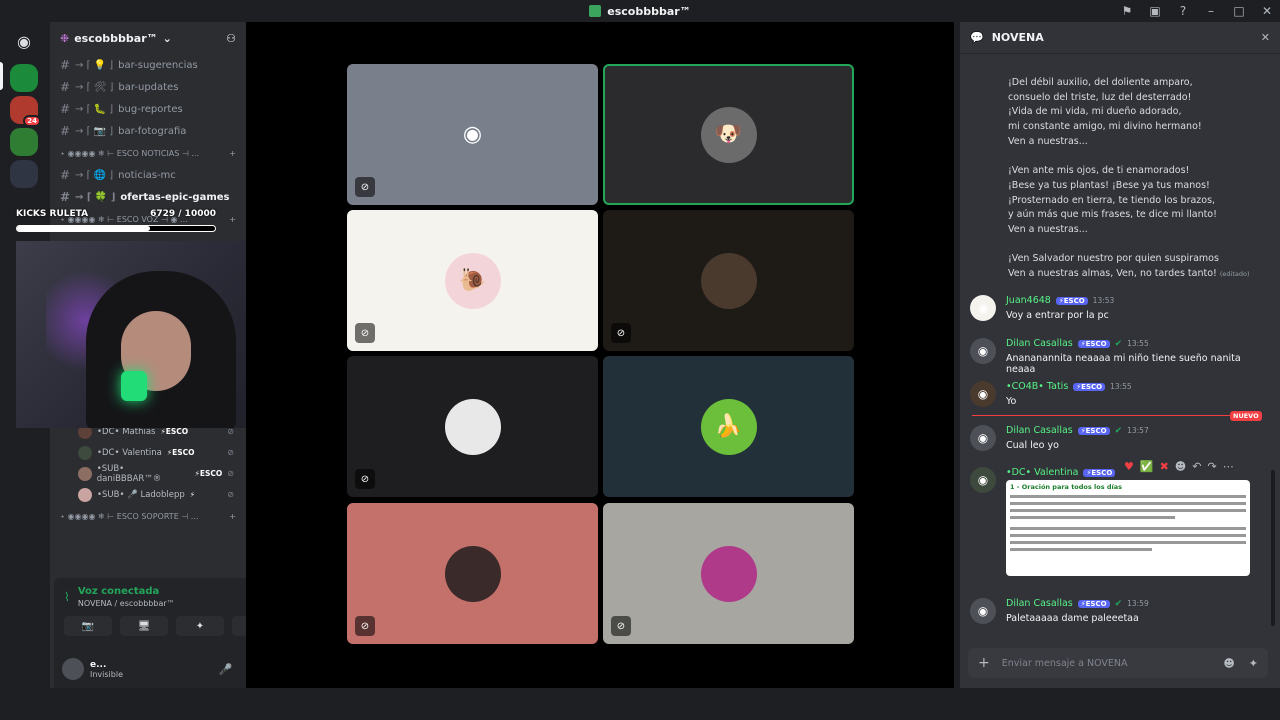 This screenshot has height=720, width=1280. Describe the element at coordinates (1100, 97) in the screenshot. I see `poem-line: consuelo del triste, luz del desterrado!` at that location.